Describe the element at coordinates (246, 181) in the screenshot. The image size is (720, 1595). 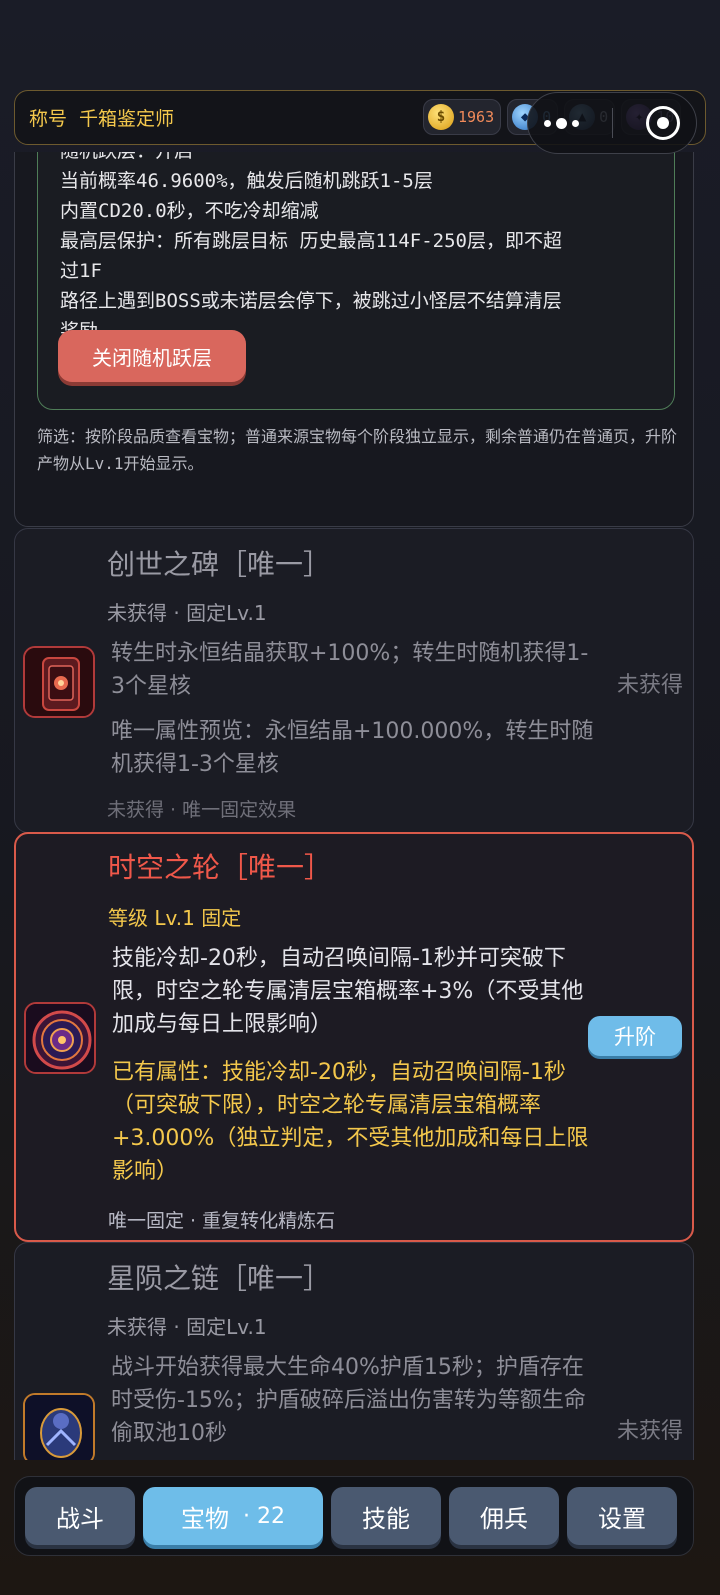
I see `jump-line: 当前概率46.9600%，触发后随机跳跃1-5层` at that location.